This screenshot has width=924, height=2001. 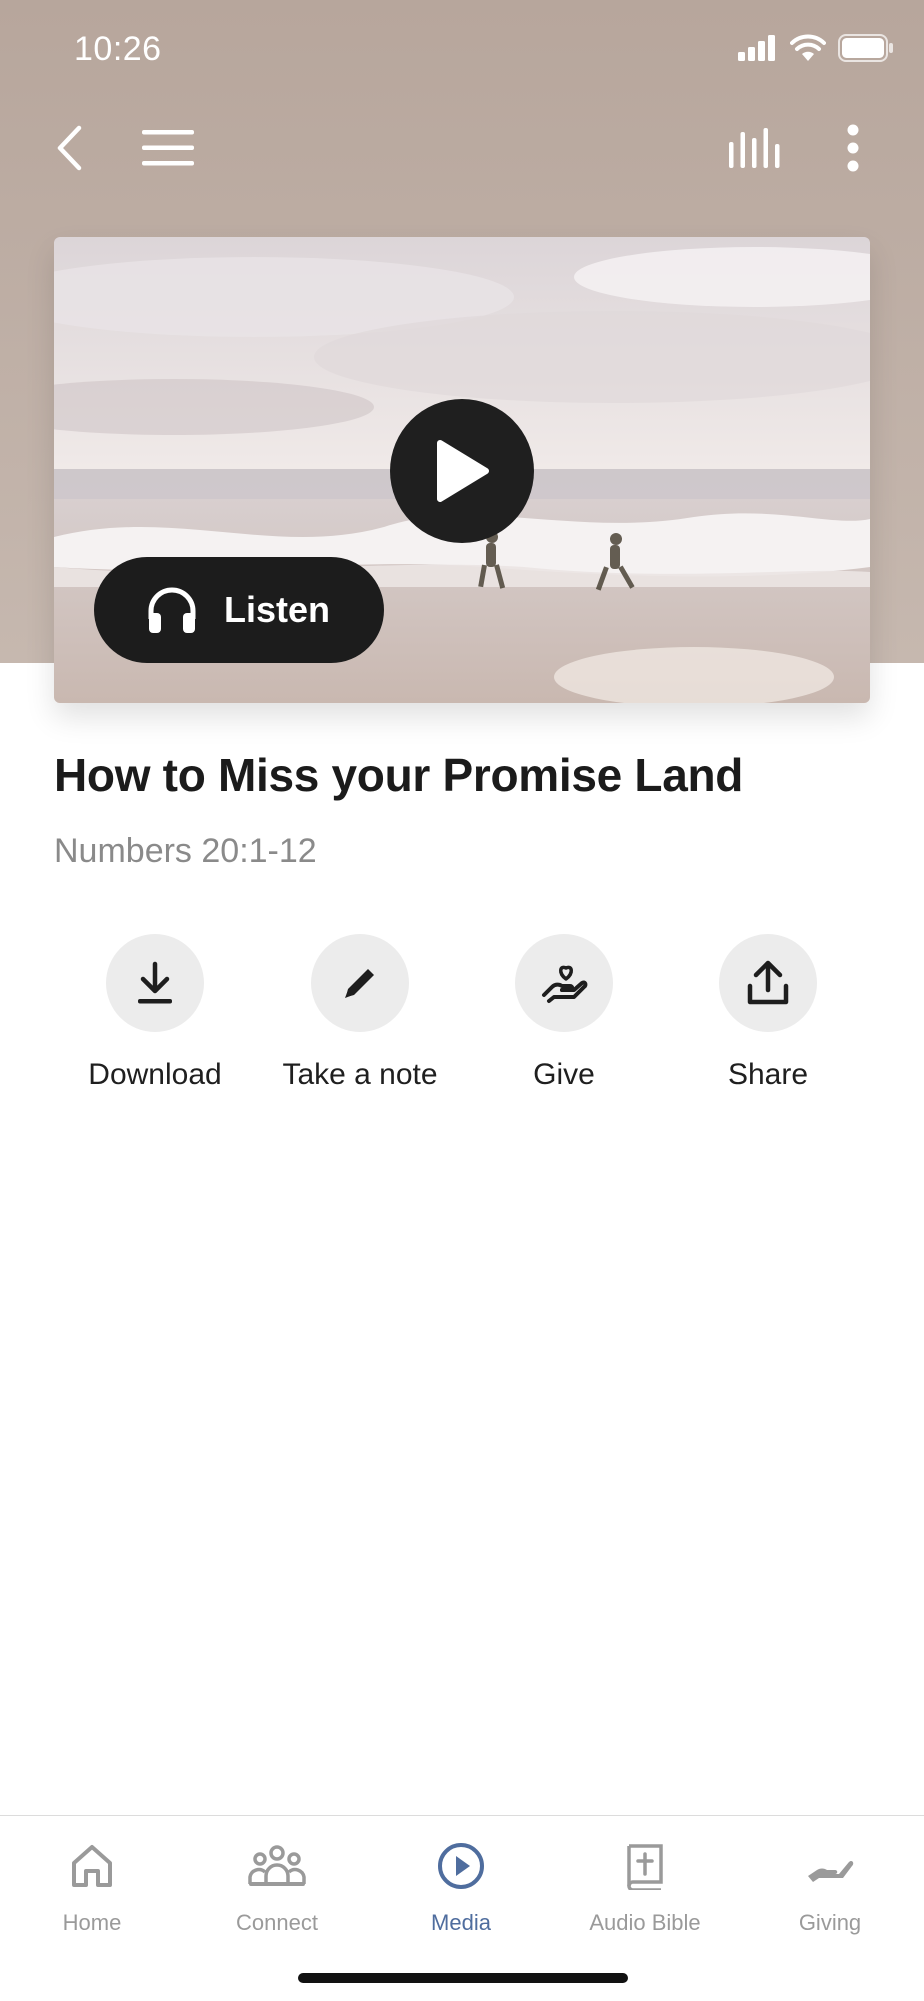 I want to click on wifi-icon, so click(x=808, y=47).